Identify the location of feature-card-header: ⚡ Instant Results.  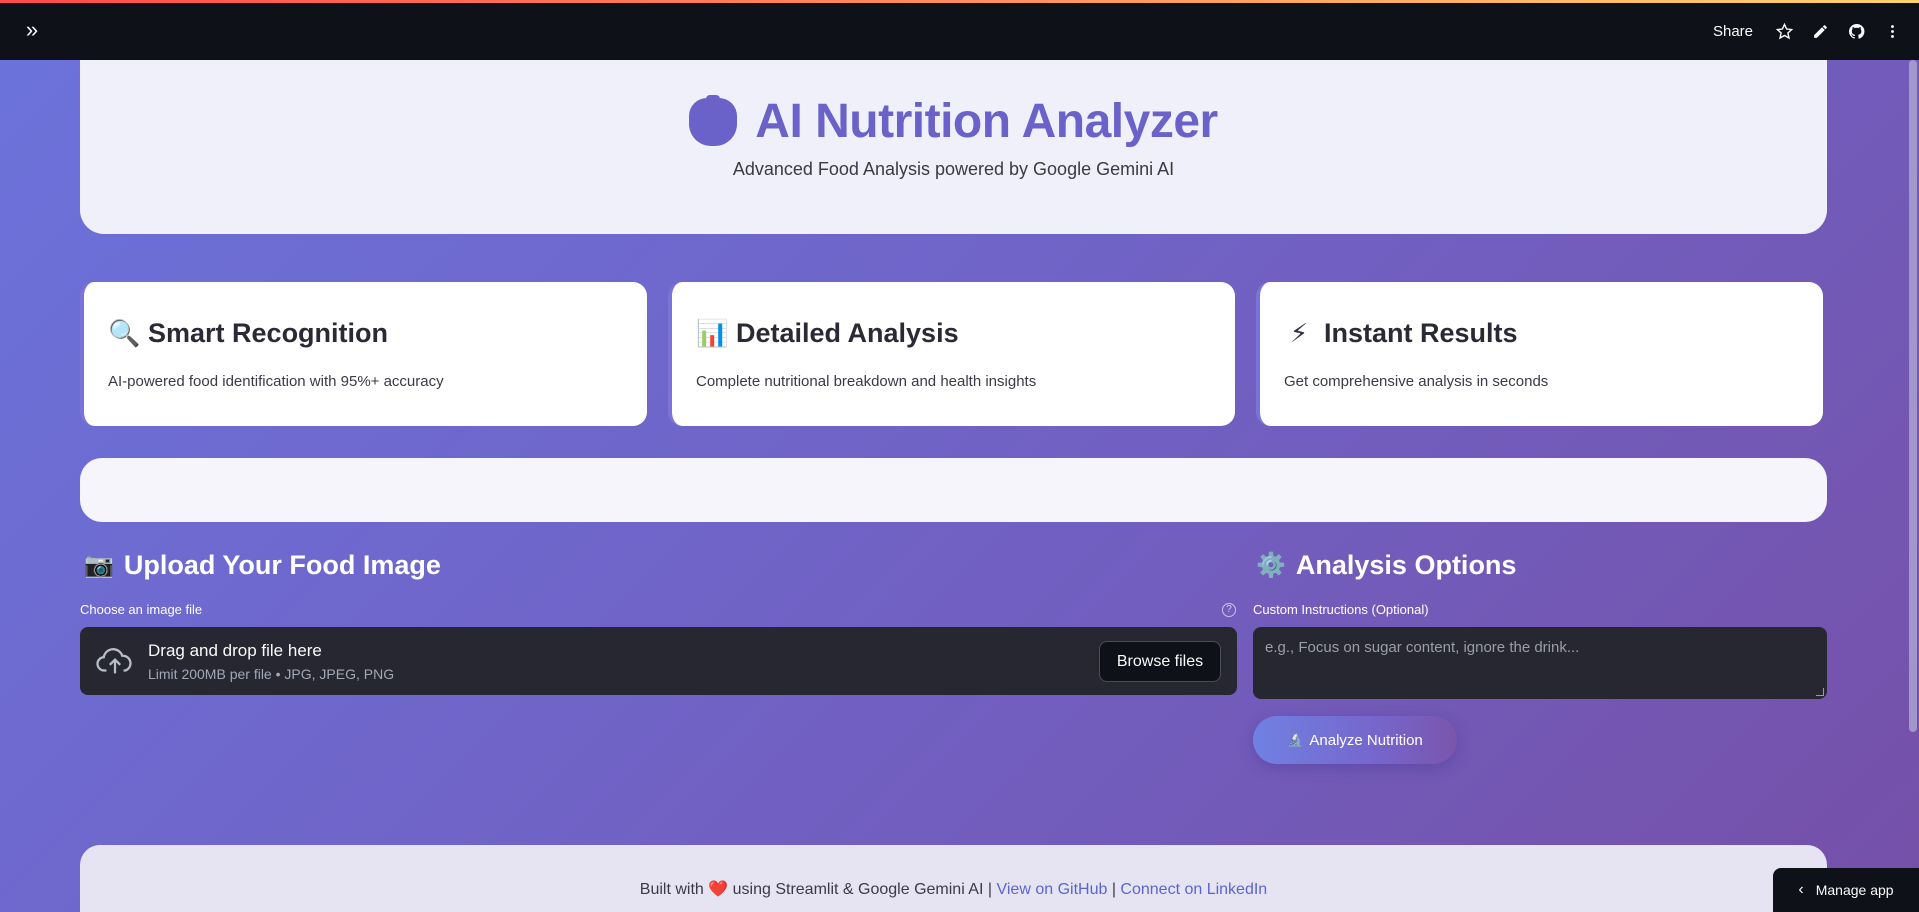
(1553, 333).